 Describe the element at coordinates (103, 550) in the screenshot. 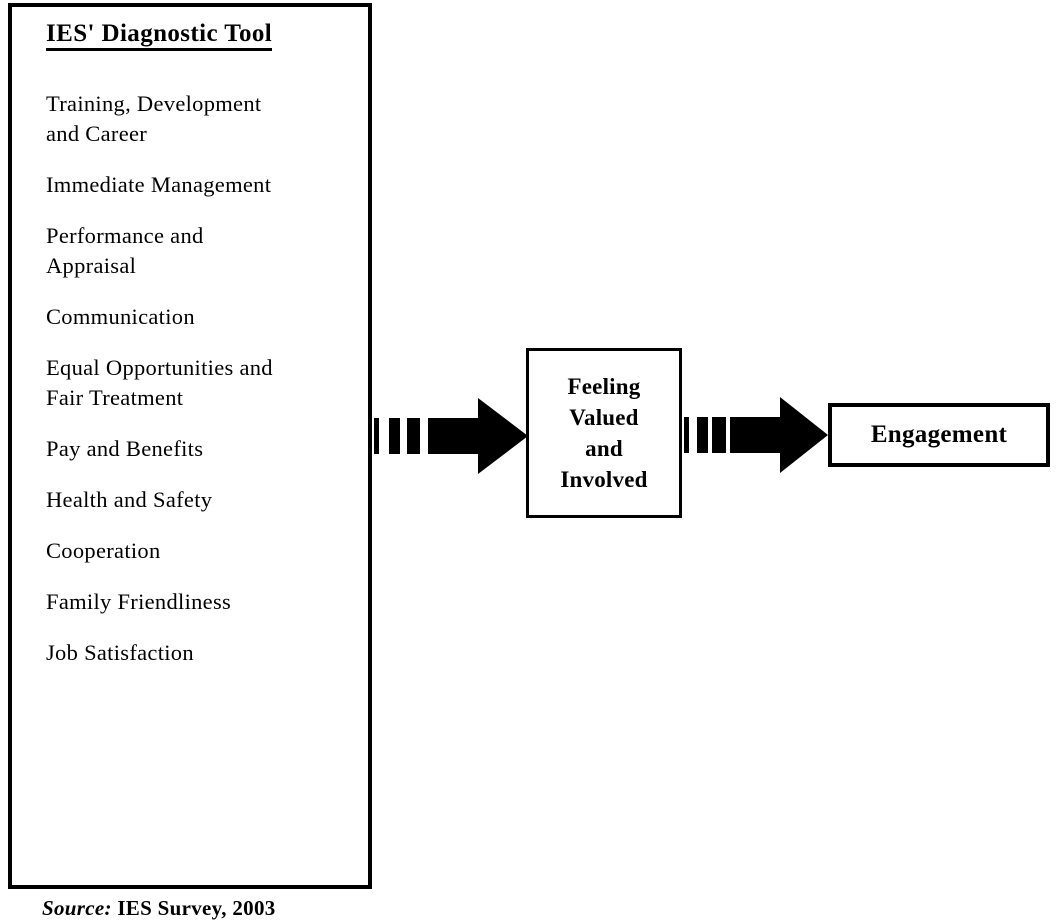

I see `list-item: Cooperation` at that location.